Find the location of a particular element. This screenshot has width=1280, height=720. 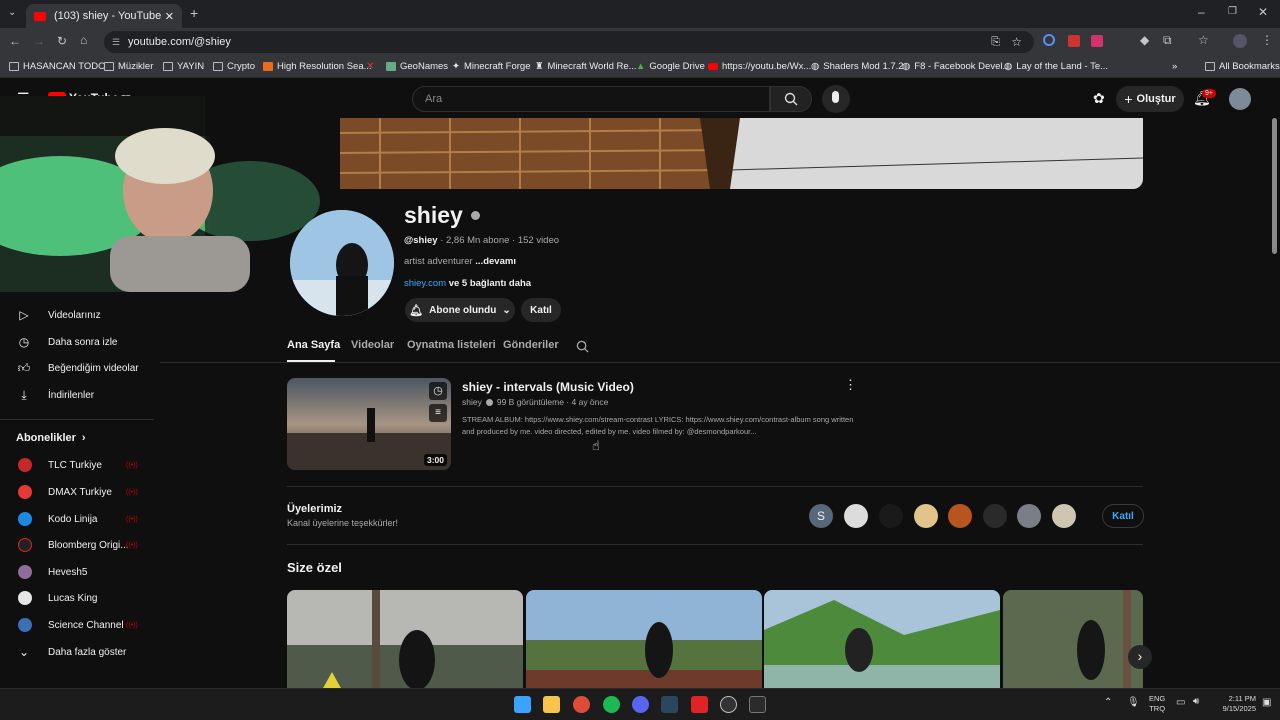

add-to-queue-icon: ≡ is located at coordinates (438, 413).